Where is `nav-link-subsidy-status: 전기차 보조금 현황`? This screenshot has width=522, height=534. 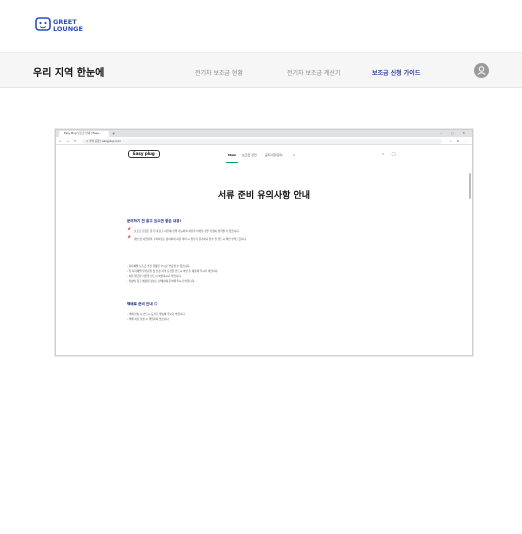 nav-link-subsidy-status: 전기차 보조금 현황 is located at coordinates (219, 72).